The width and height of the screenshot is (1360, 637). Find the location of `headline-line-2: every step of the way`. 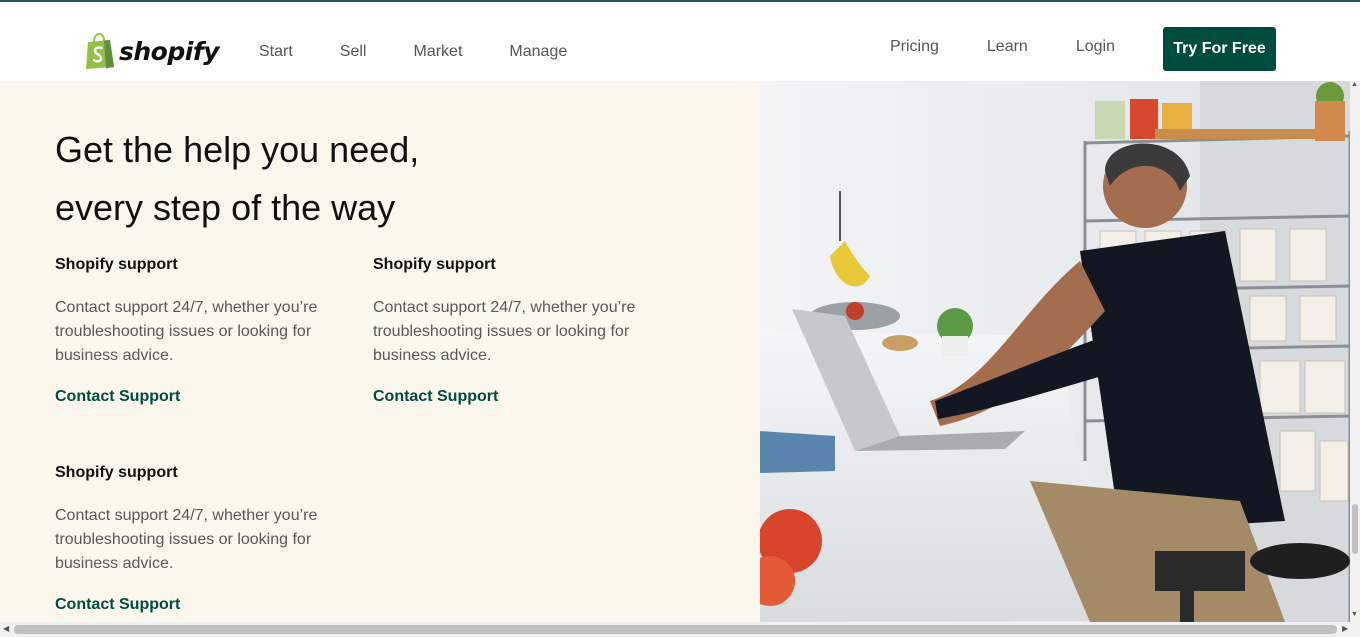

headline-line-2: every step of the way is located at coordinates (225, 207).